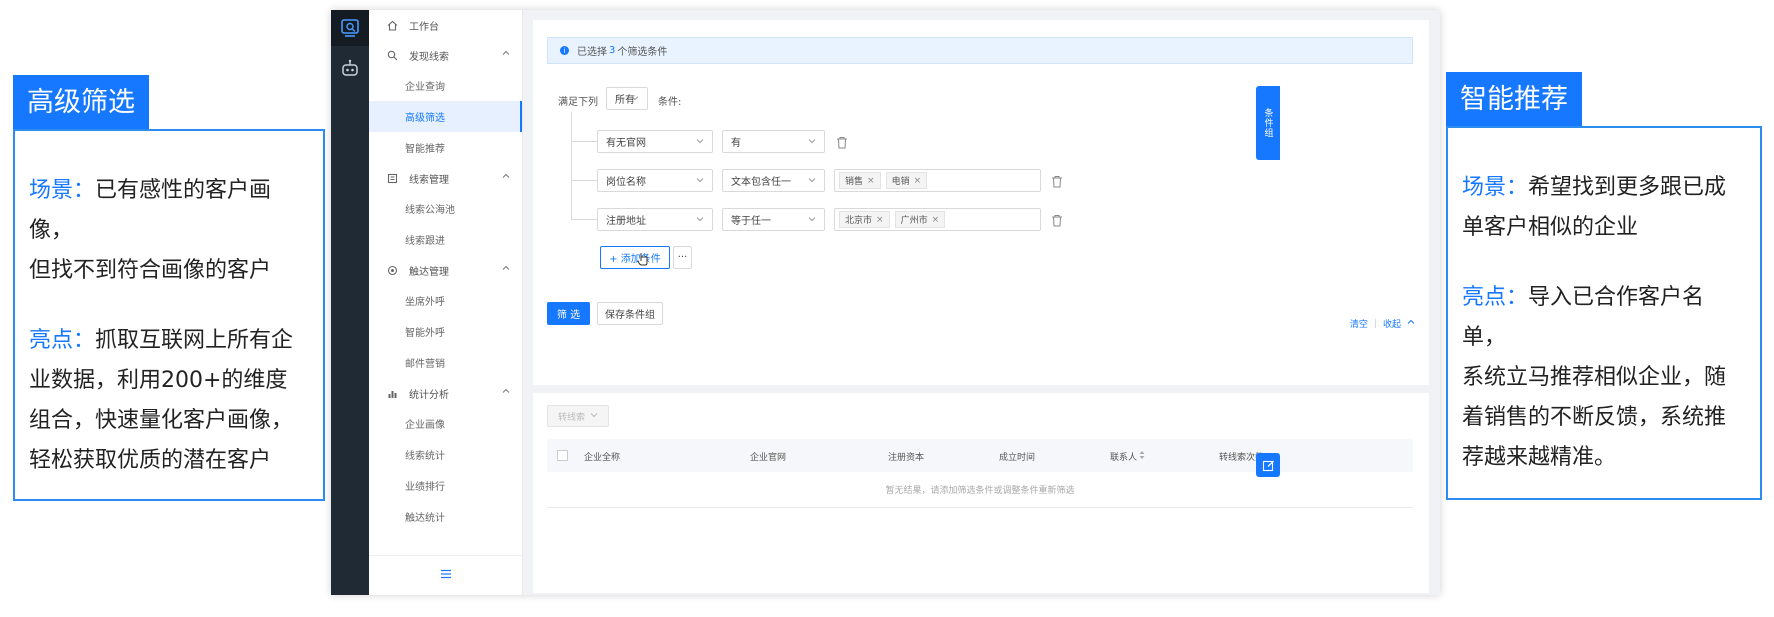  Describe the element at coordinates (773, 180) in the screenshot. I see `condition-operator-select: 文本包含任一` at that location.